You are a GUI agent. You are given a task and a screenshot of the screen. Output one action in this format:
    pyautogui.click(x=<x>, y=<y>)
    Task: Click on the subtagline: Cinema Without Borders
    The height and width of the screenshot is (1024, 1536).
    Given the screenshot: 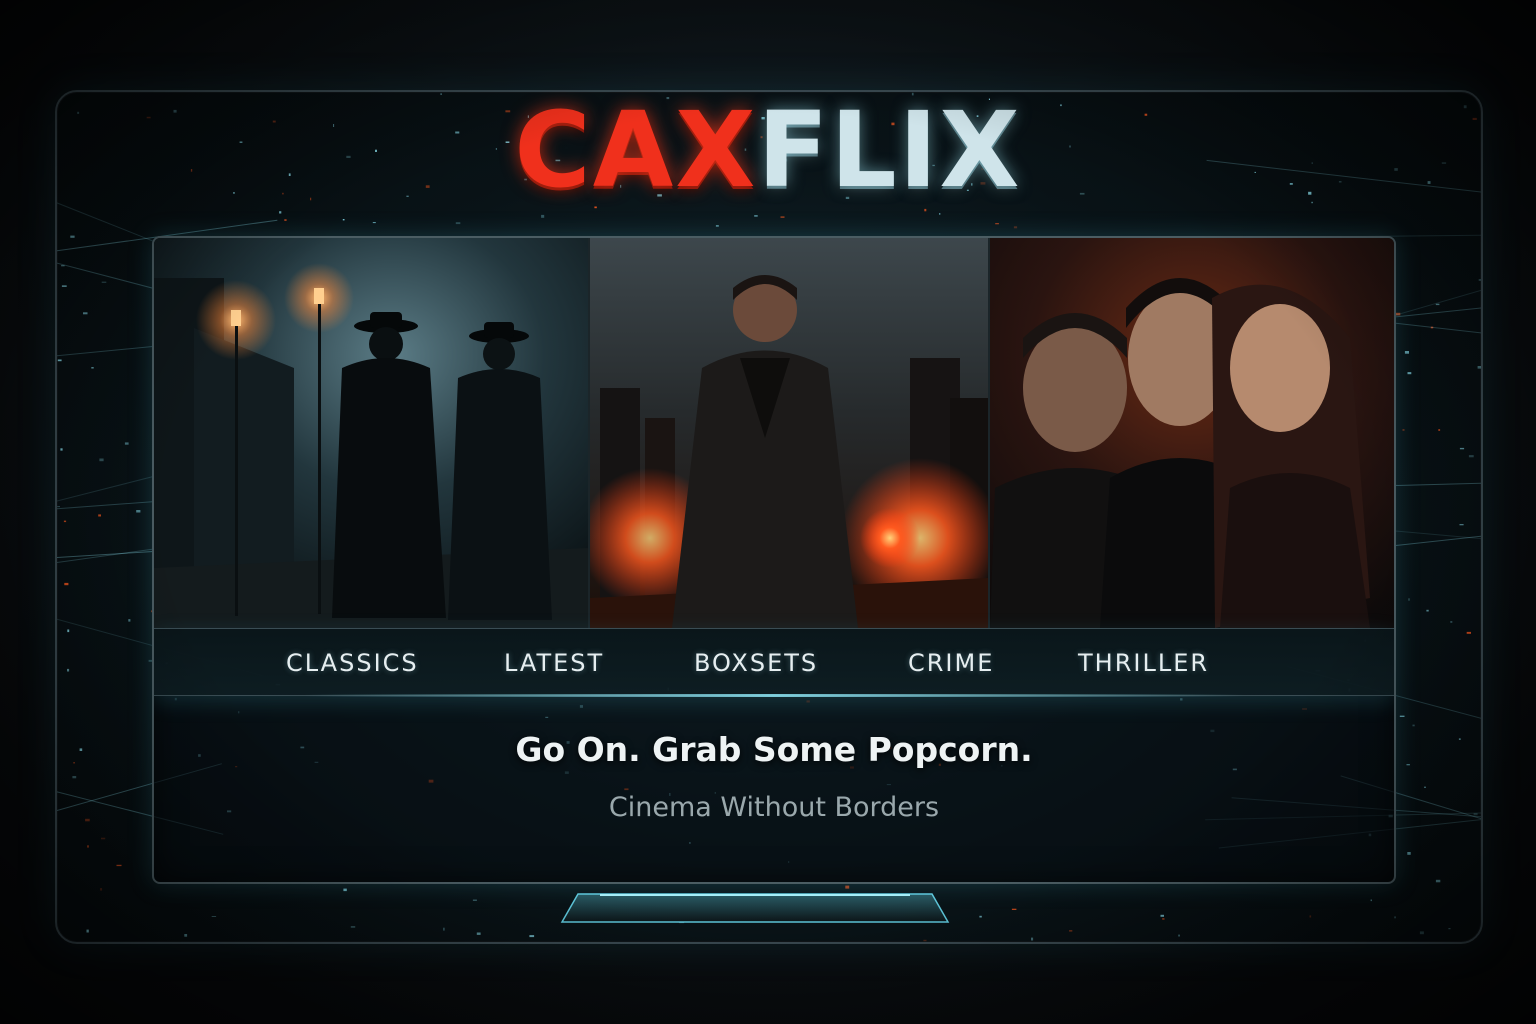 What is the action you would take?
    pyautogui.click(x=774, y=807)
    